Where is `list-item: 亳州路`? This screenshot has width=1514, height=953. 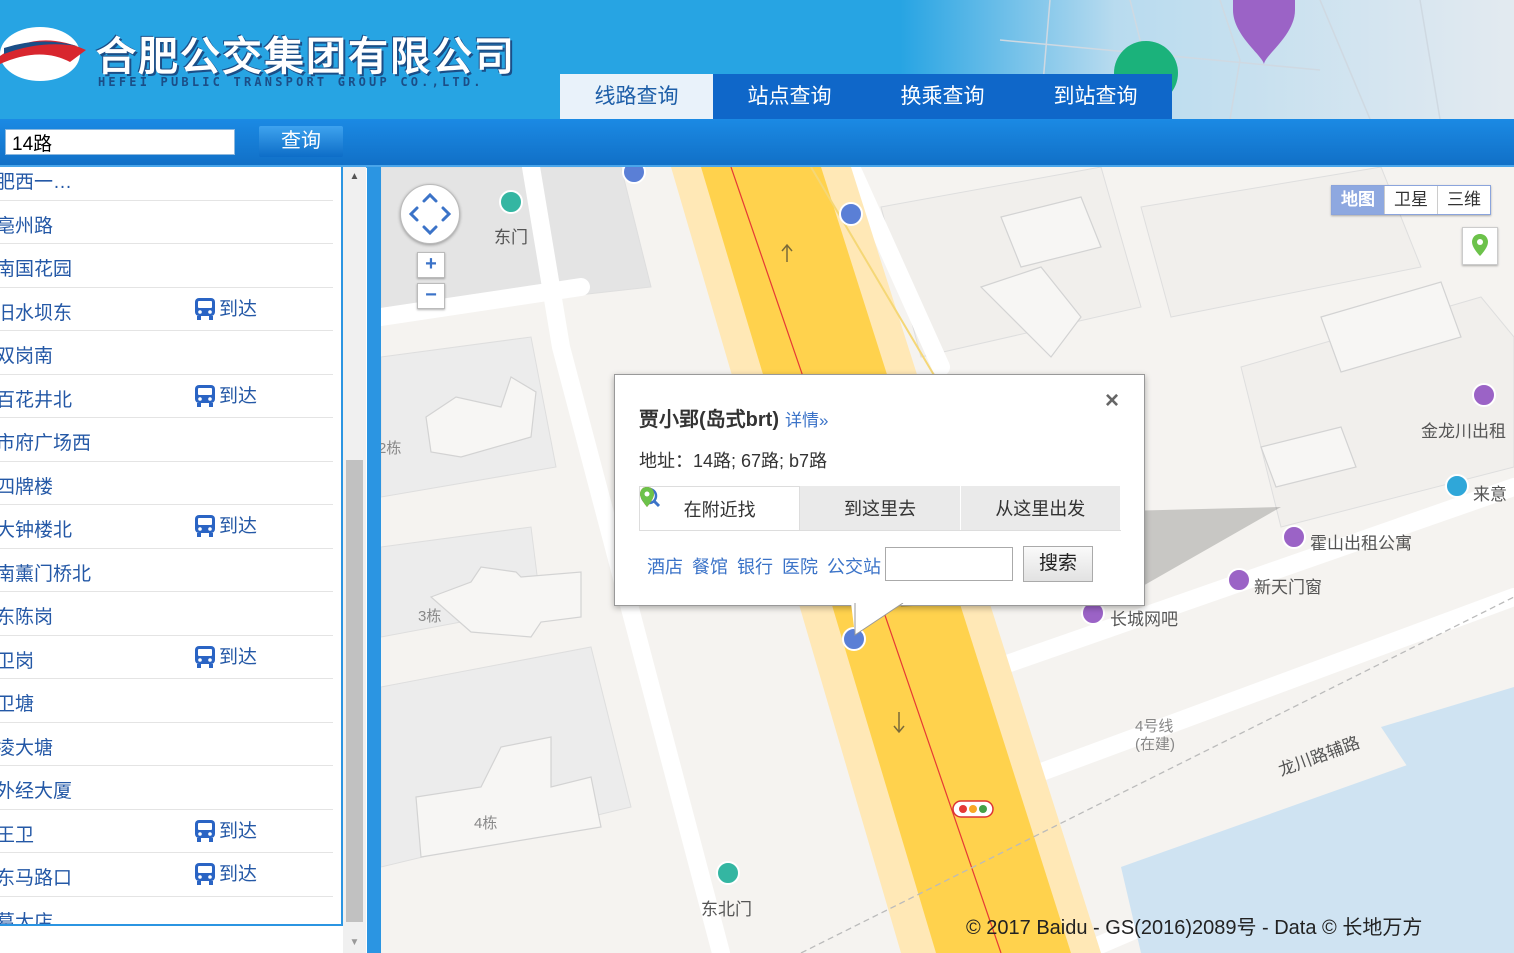
list-item: 亳州路 is located at coordinates (166, 222).